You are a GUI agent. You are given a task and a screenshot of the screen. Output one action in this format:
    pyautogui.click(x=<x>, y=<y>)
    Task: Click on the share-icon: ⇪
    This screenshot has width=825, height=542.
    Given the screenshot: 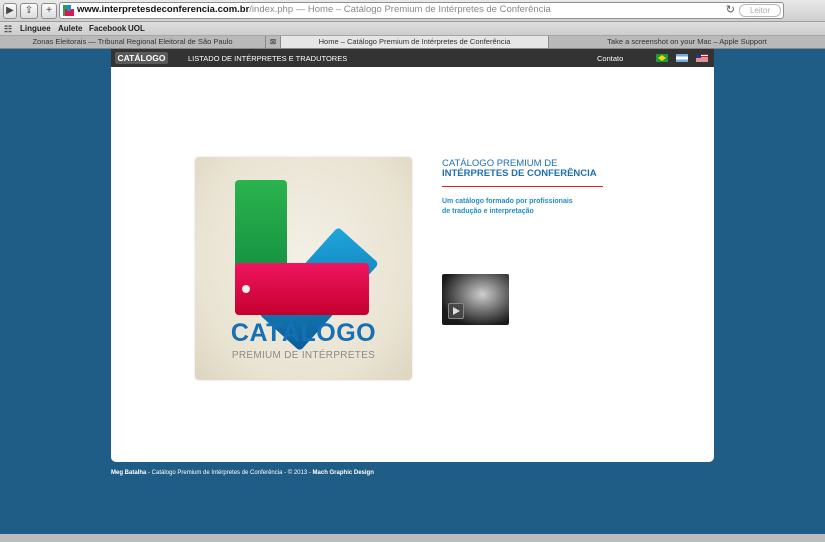 What is the action you would take?
    pyautogui.click(x=29, y=11)
    